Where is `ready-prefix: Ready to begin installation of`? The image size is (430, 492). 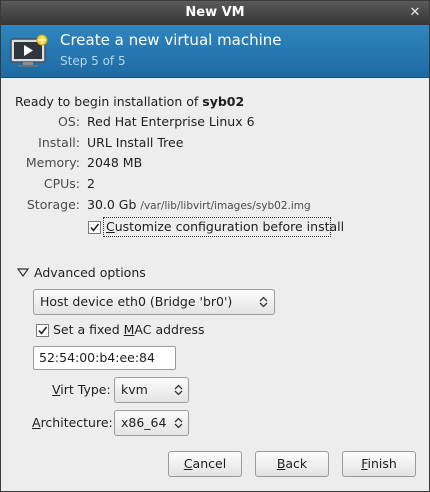
ready-prefix: Ready to begin installation of is located at coordinates (109, 101).